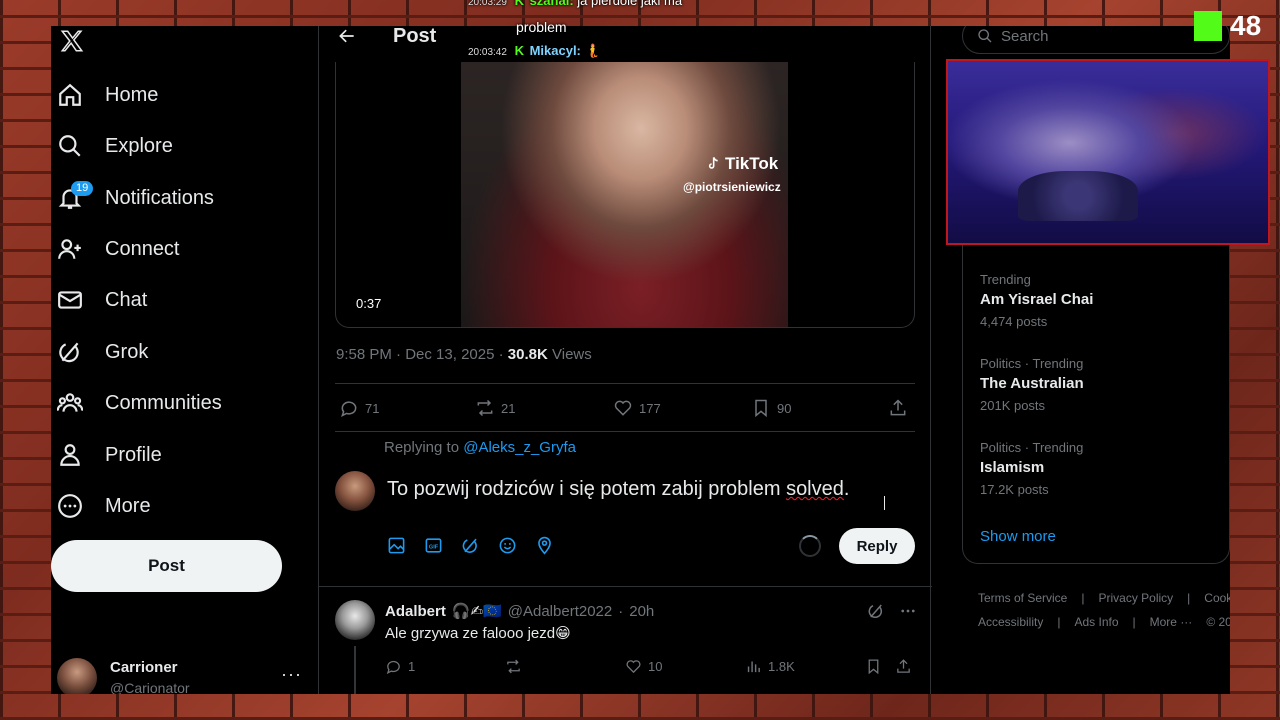  I want to click on reply-time: 20h, so click(641, 611).